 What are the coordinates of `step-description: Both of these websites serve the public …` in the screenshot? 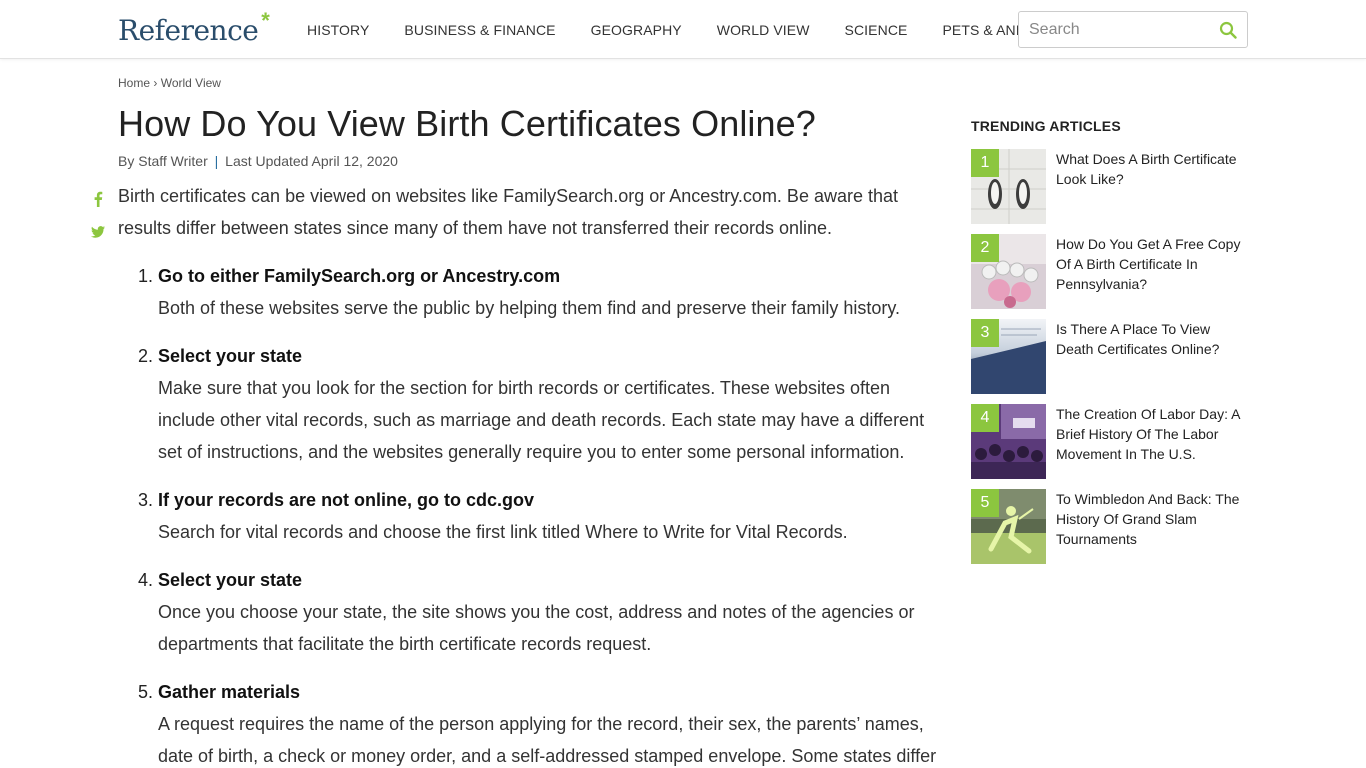 It's located at (529, 308).